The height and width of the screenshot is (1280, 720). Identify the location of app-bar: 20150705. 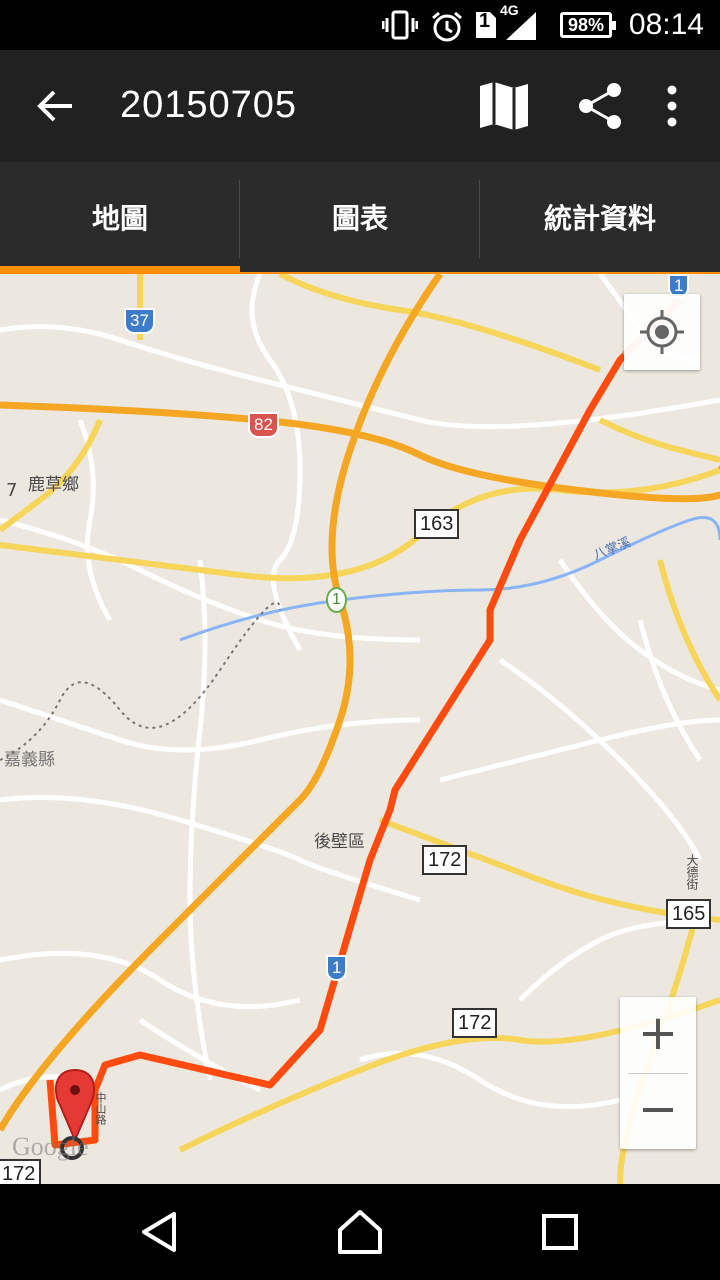
(360, 106).